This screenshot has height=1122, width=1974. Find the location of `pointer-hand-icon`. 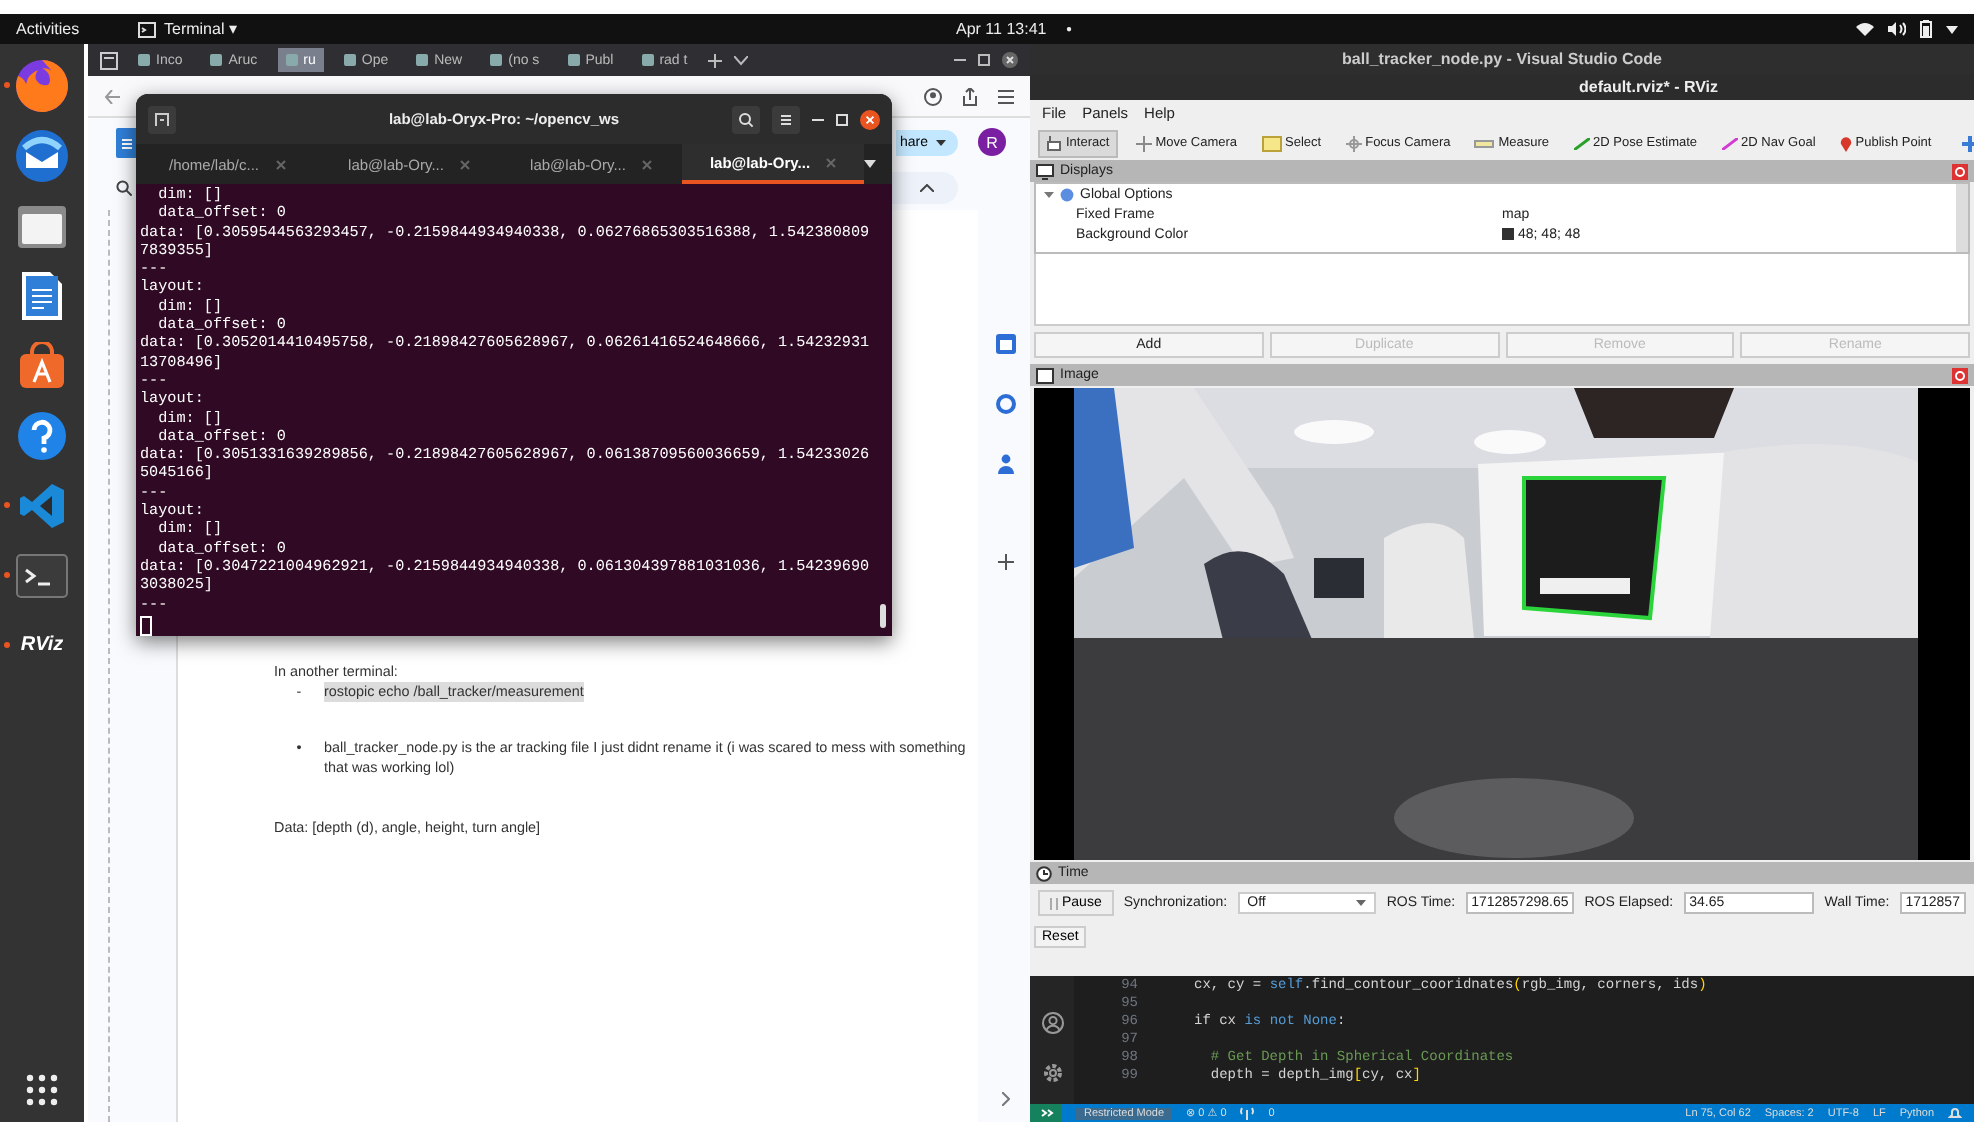

pointer-hand-icon is located at coordinates (1054, 143).